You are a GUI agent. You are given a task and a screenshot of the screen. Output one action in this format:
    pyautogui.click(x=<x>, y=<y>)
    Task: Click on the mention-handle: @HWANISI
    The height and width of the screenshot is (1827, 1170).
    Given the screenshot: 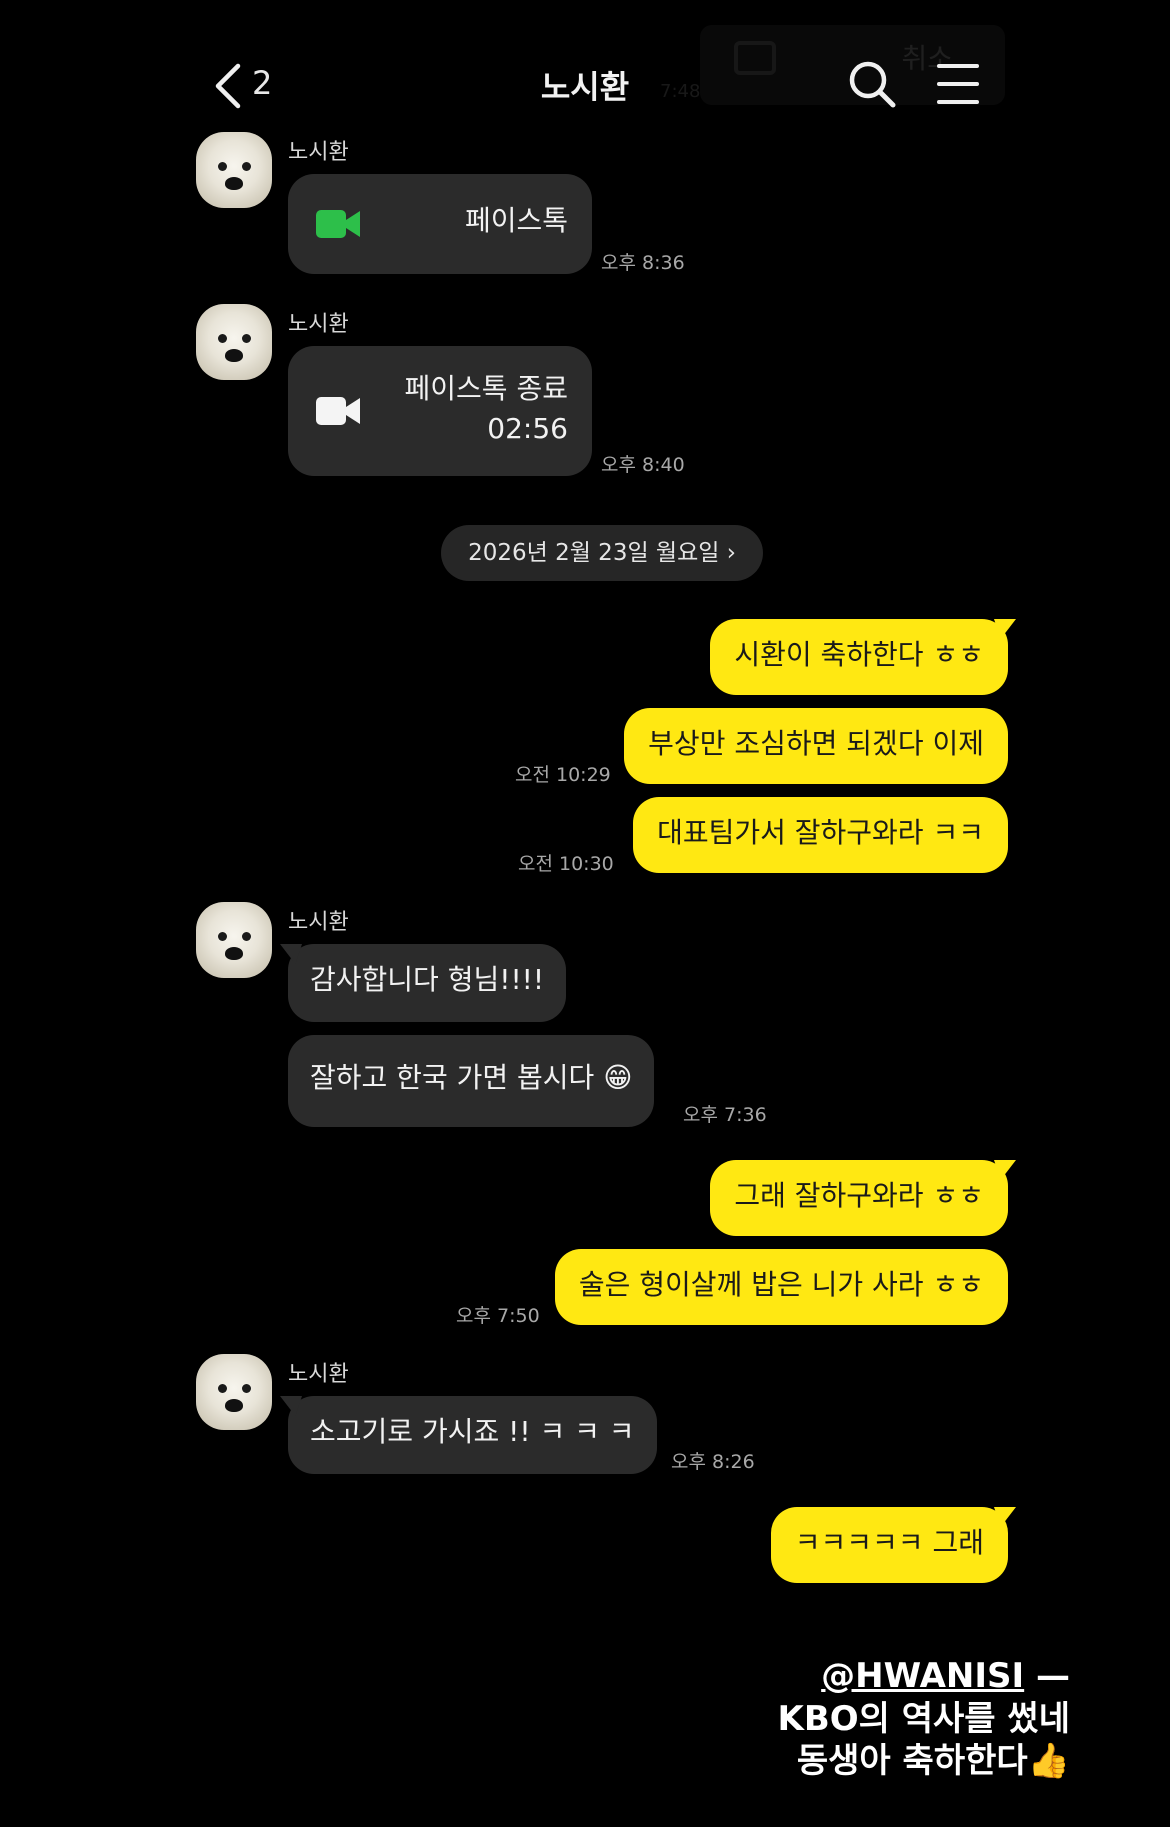 What is the action you would take?
    pyautogui.click(x=922, y=1676)
    